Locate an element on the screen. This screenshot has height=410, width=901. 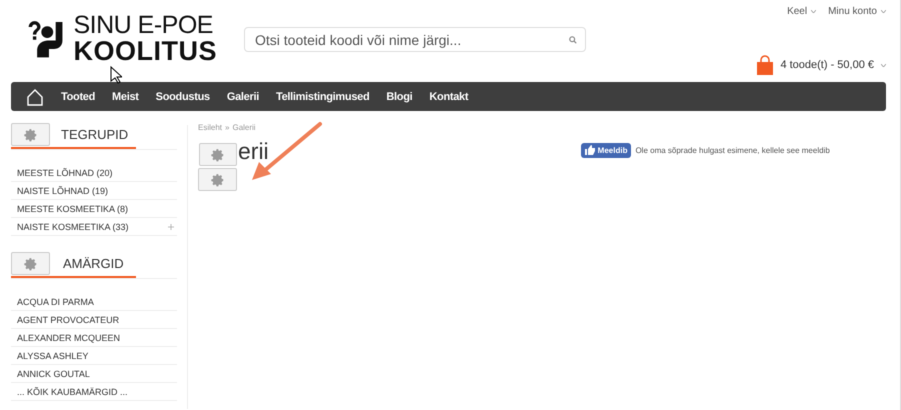
thumbs-up-icon is located at coordinates (589, 150).